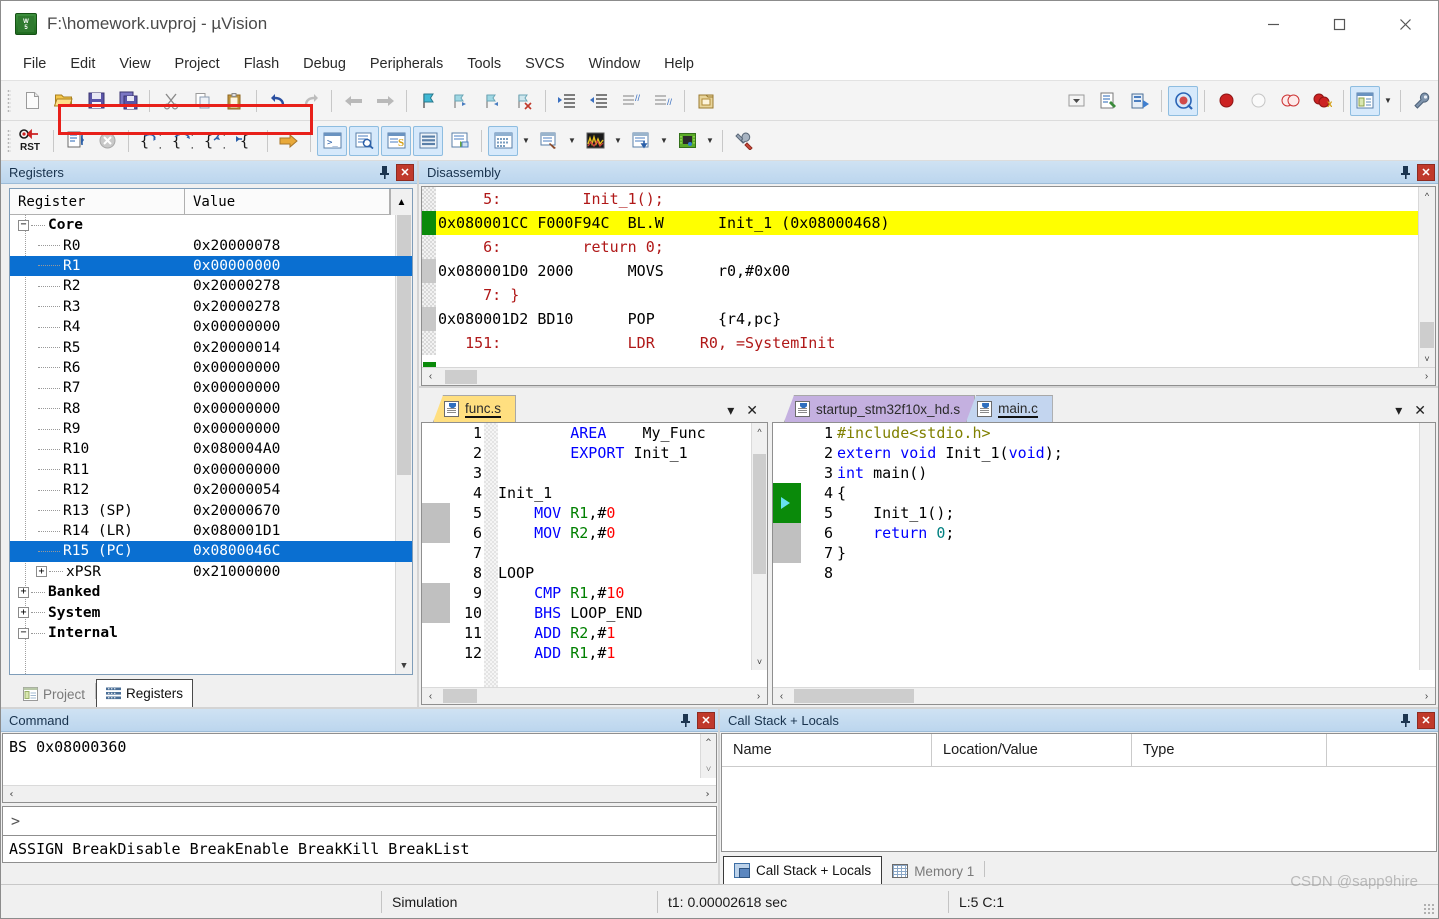  What do you see at coordinates (32, 101) in the screenshot?
I see `new-file-icon` at bounding box center [32, 101].